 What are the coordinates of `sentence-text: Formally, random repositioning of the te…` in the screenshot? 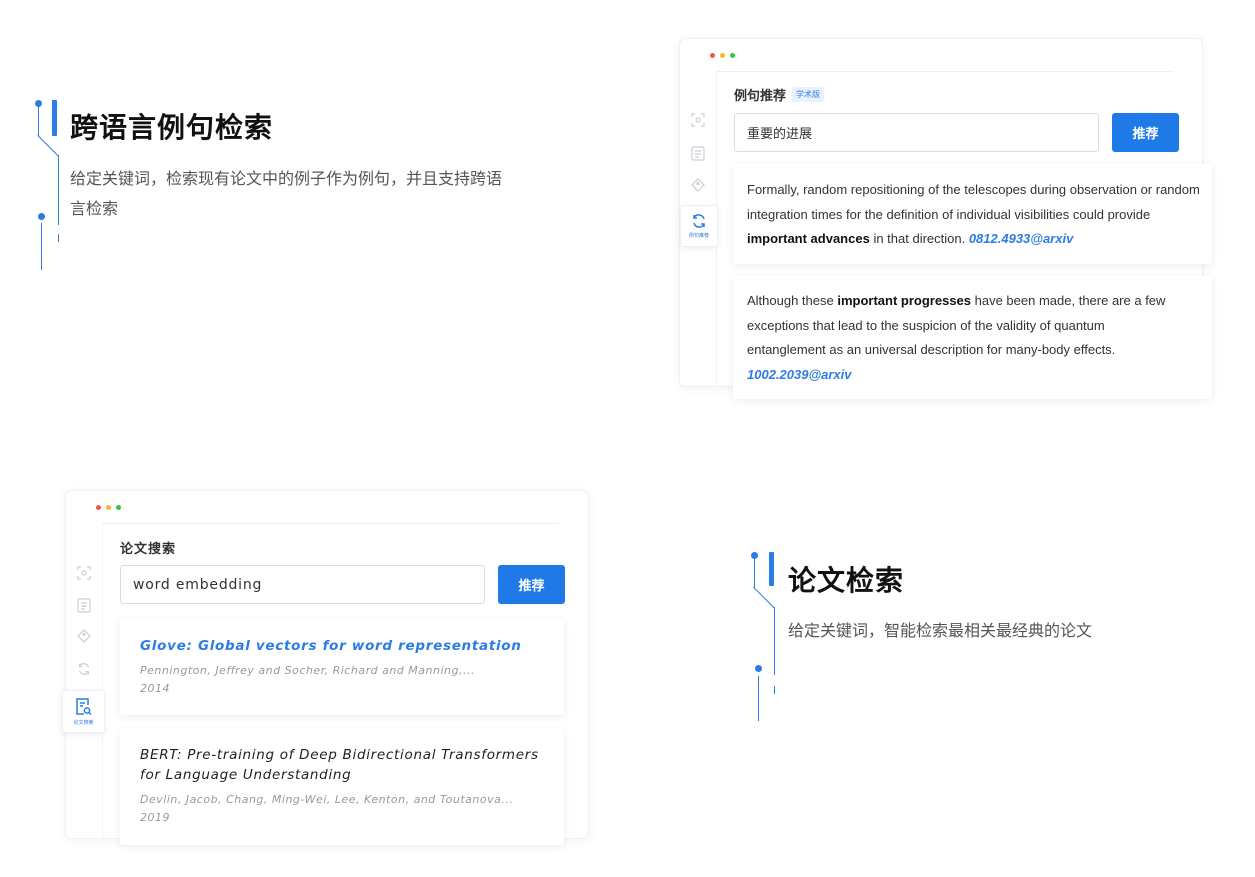 It's located at (973, 214).